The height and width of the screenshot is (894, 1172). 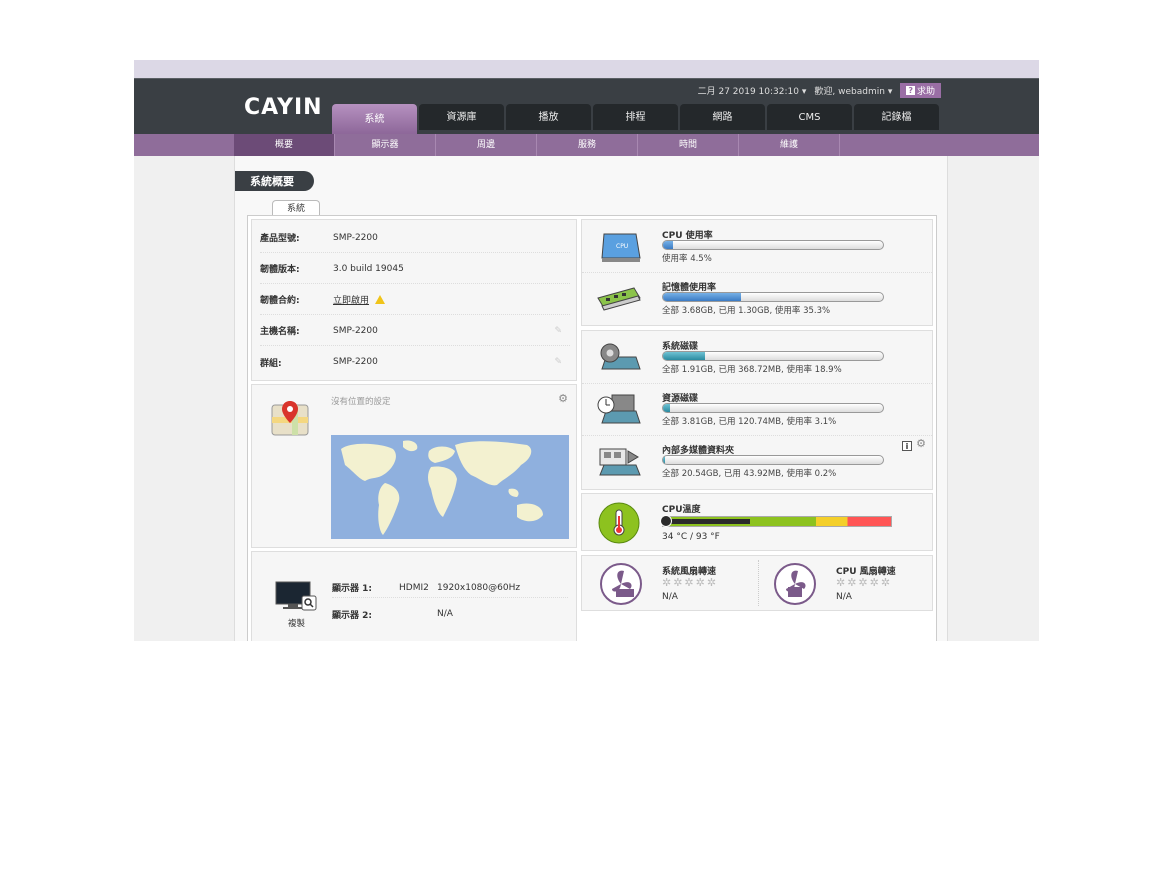 What do you see at coordinates (415, 300) in the screenshot?
I see `info-row-contract: 韌體合約: 立即啟用` at bounding box center [415, 300].